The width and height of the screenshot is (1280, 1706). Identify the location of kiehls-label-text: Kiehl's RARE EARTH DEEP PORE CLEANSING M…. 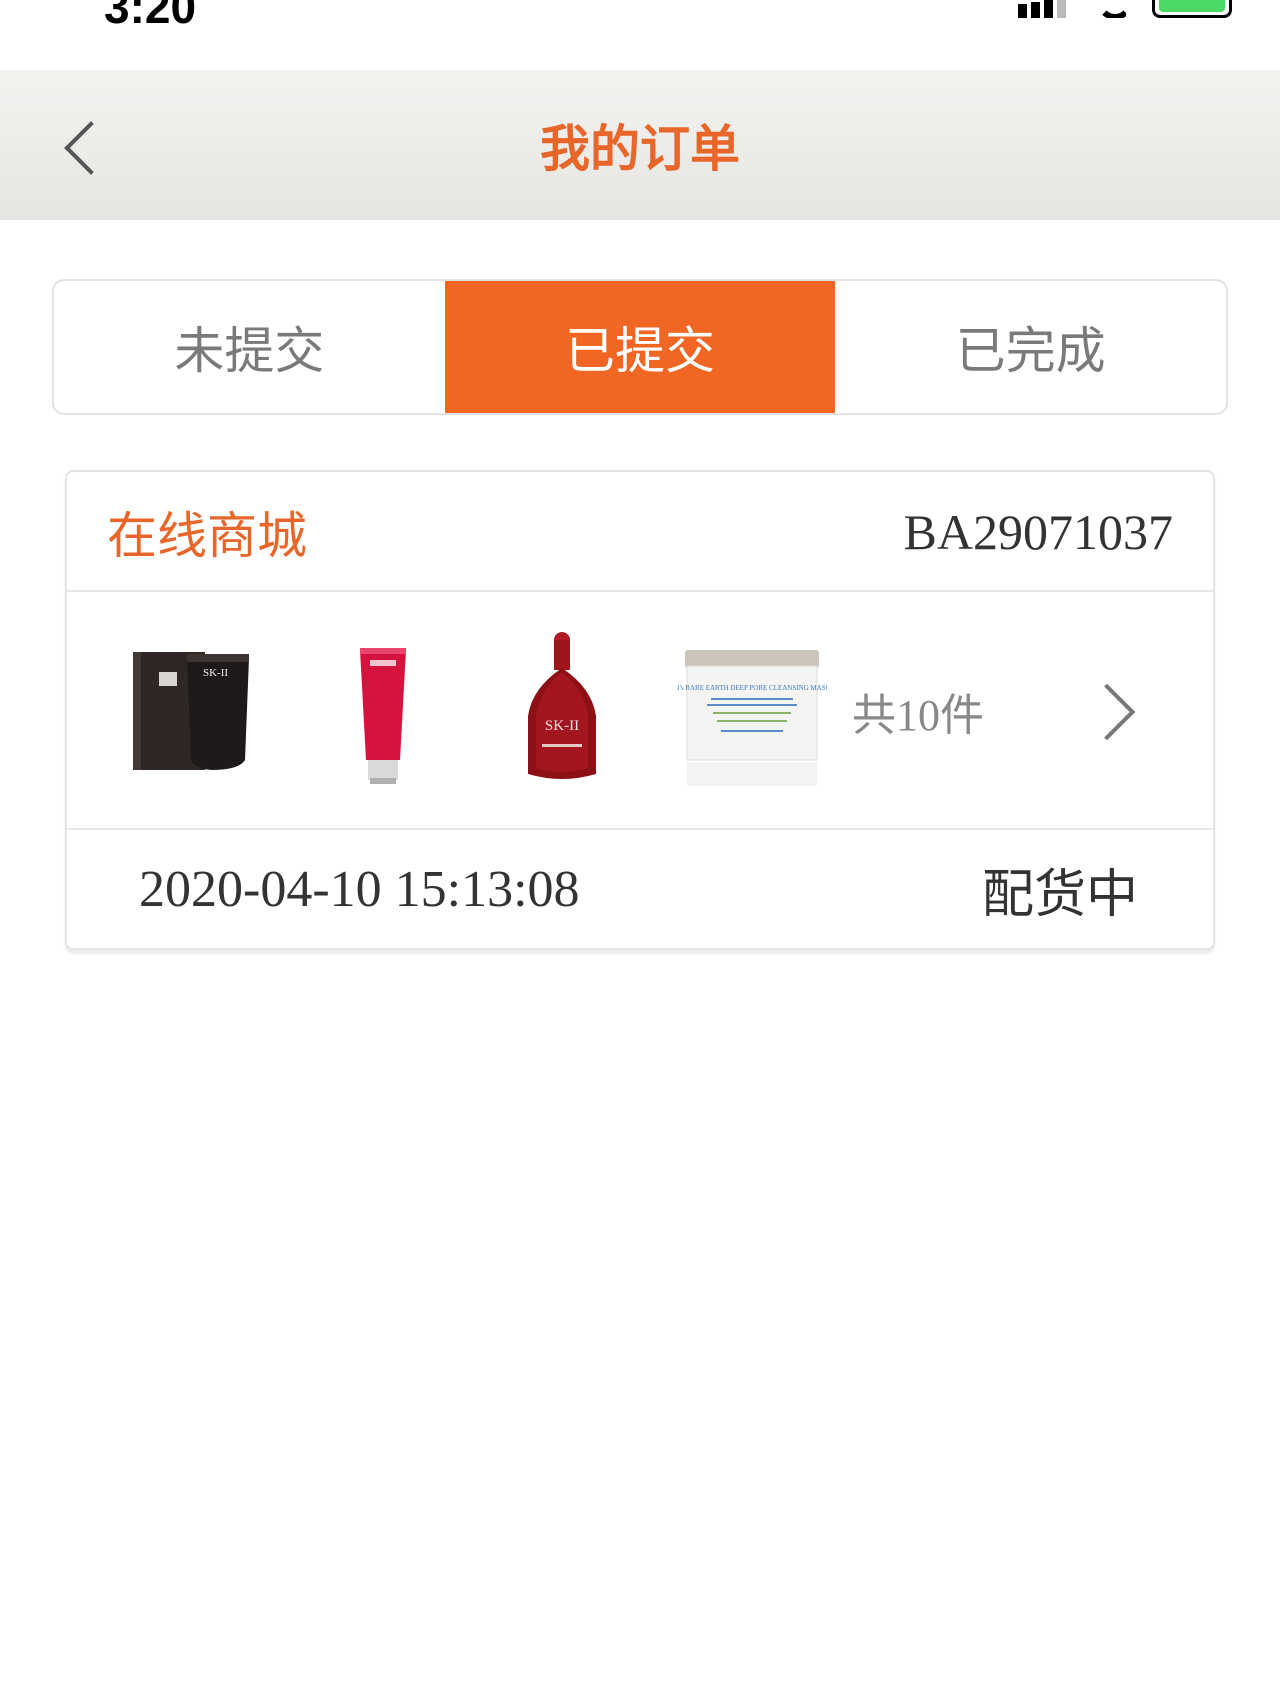
(752, 688).